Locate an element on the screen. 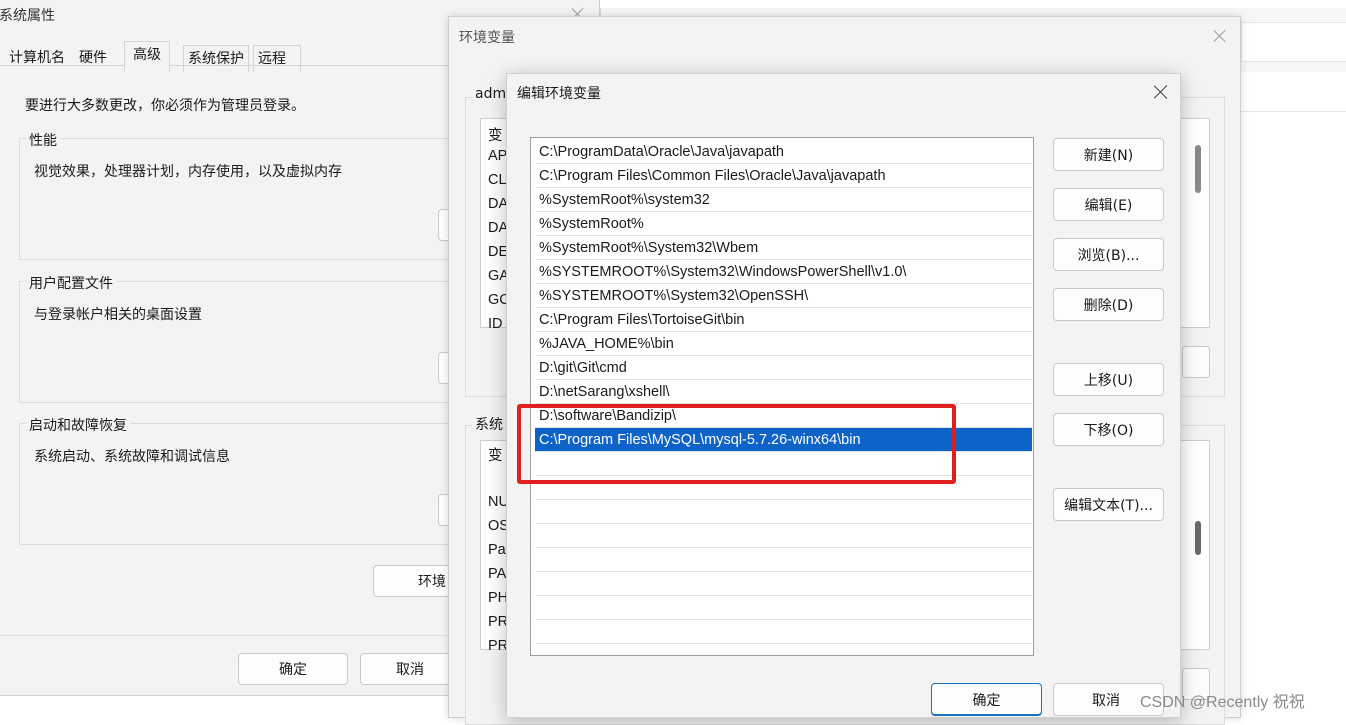 This screenshot has height=725, width=1346. path-list-item: %SystemRoot%\system32 is located at coordinates (783, 200).